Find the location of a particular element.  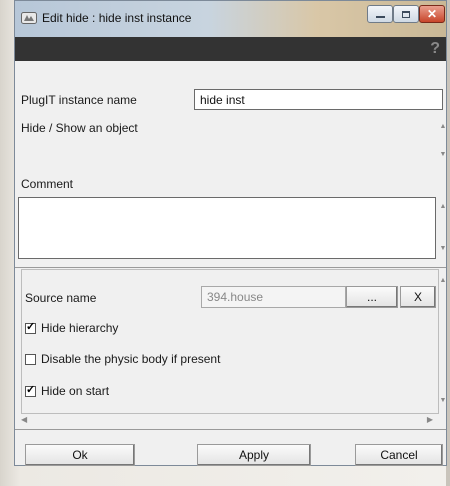

close-button: ✕ is located at coordinates (432, 14).